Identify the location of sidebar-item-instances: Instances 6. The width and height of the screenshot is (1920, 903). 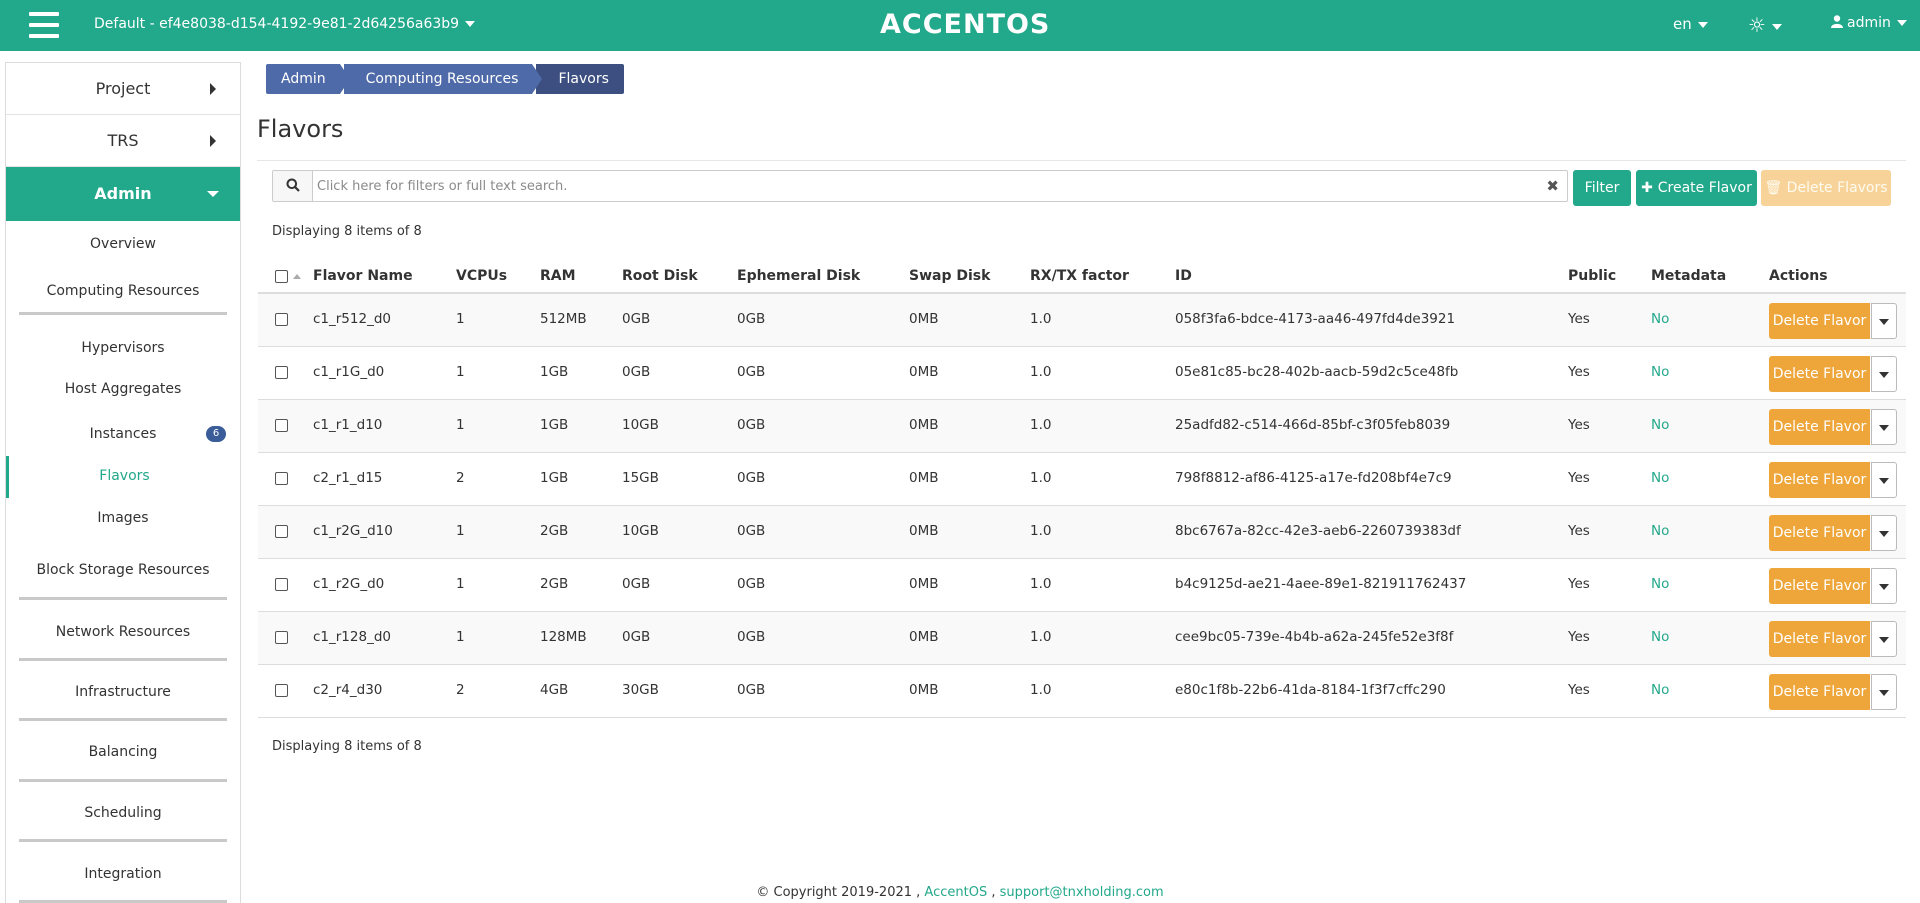
(123, 435).